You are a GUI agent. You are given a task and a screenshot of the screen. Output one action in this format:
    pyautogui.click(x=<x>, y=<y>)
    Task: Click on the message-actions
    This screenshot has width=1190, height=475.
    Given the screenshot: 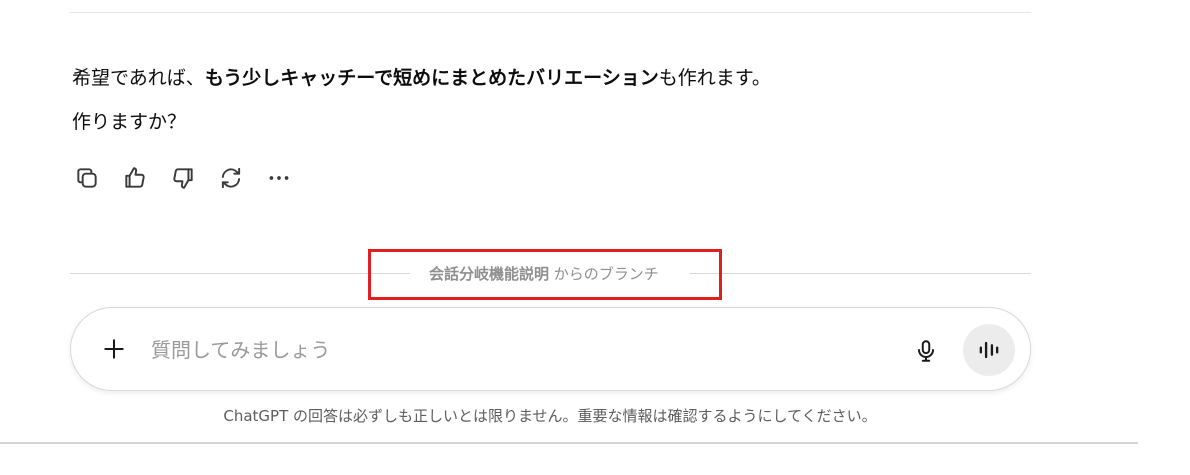 What is the action you would take?
    pyautogui.click(x=183, y=178)
    